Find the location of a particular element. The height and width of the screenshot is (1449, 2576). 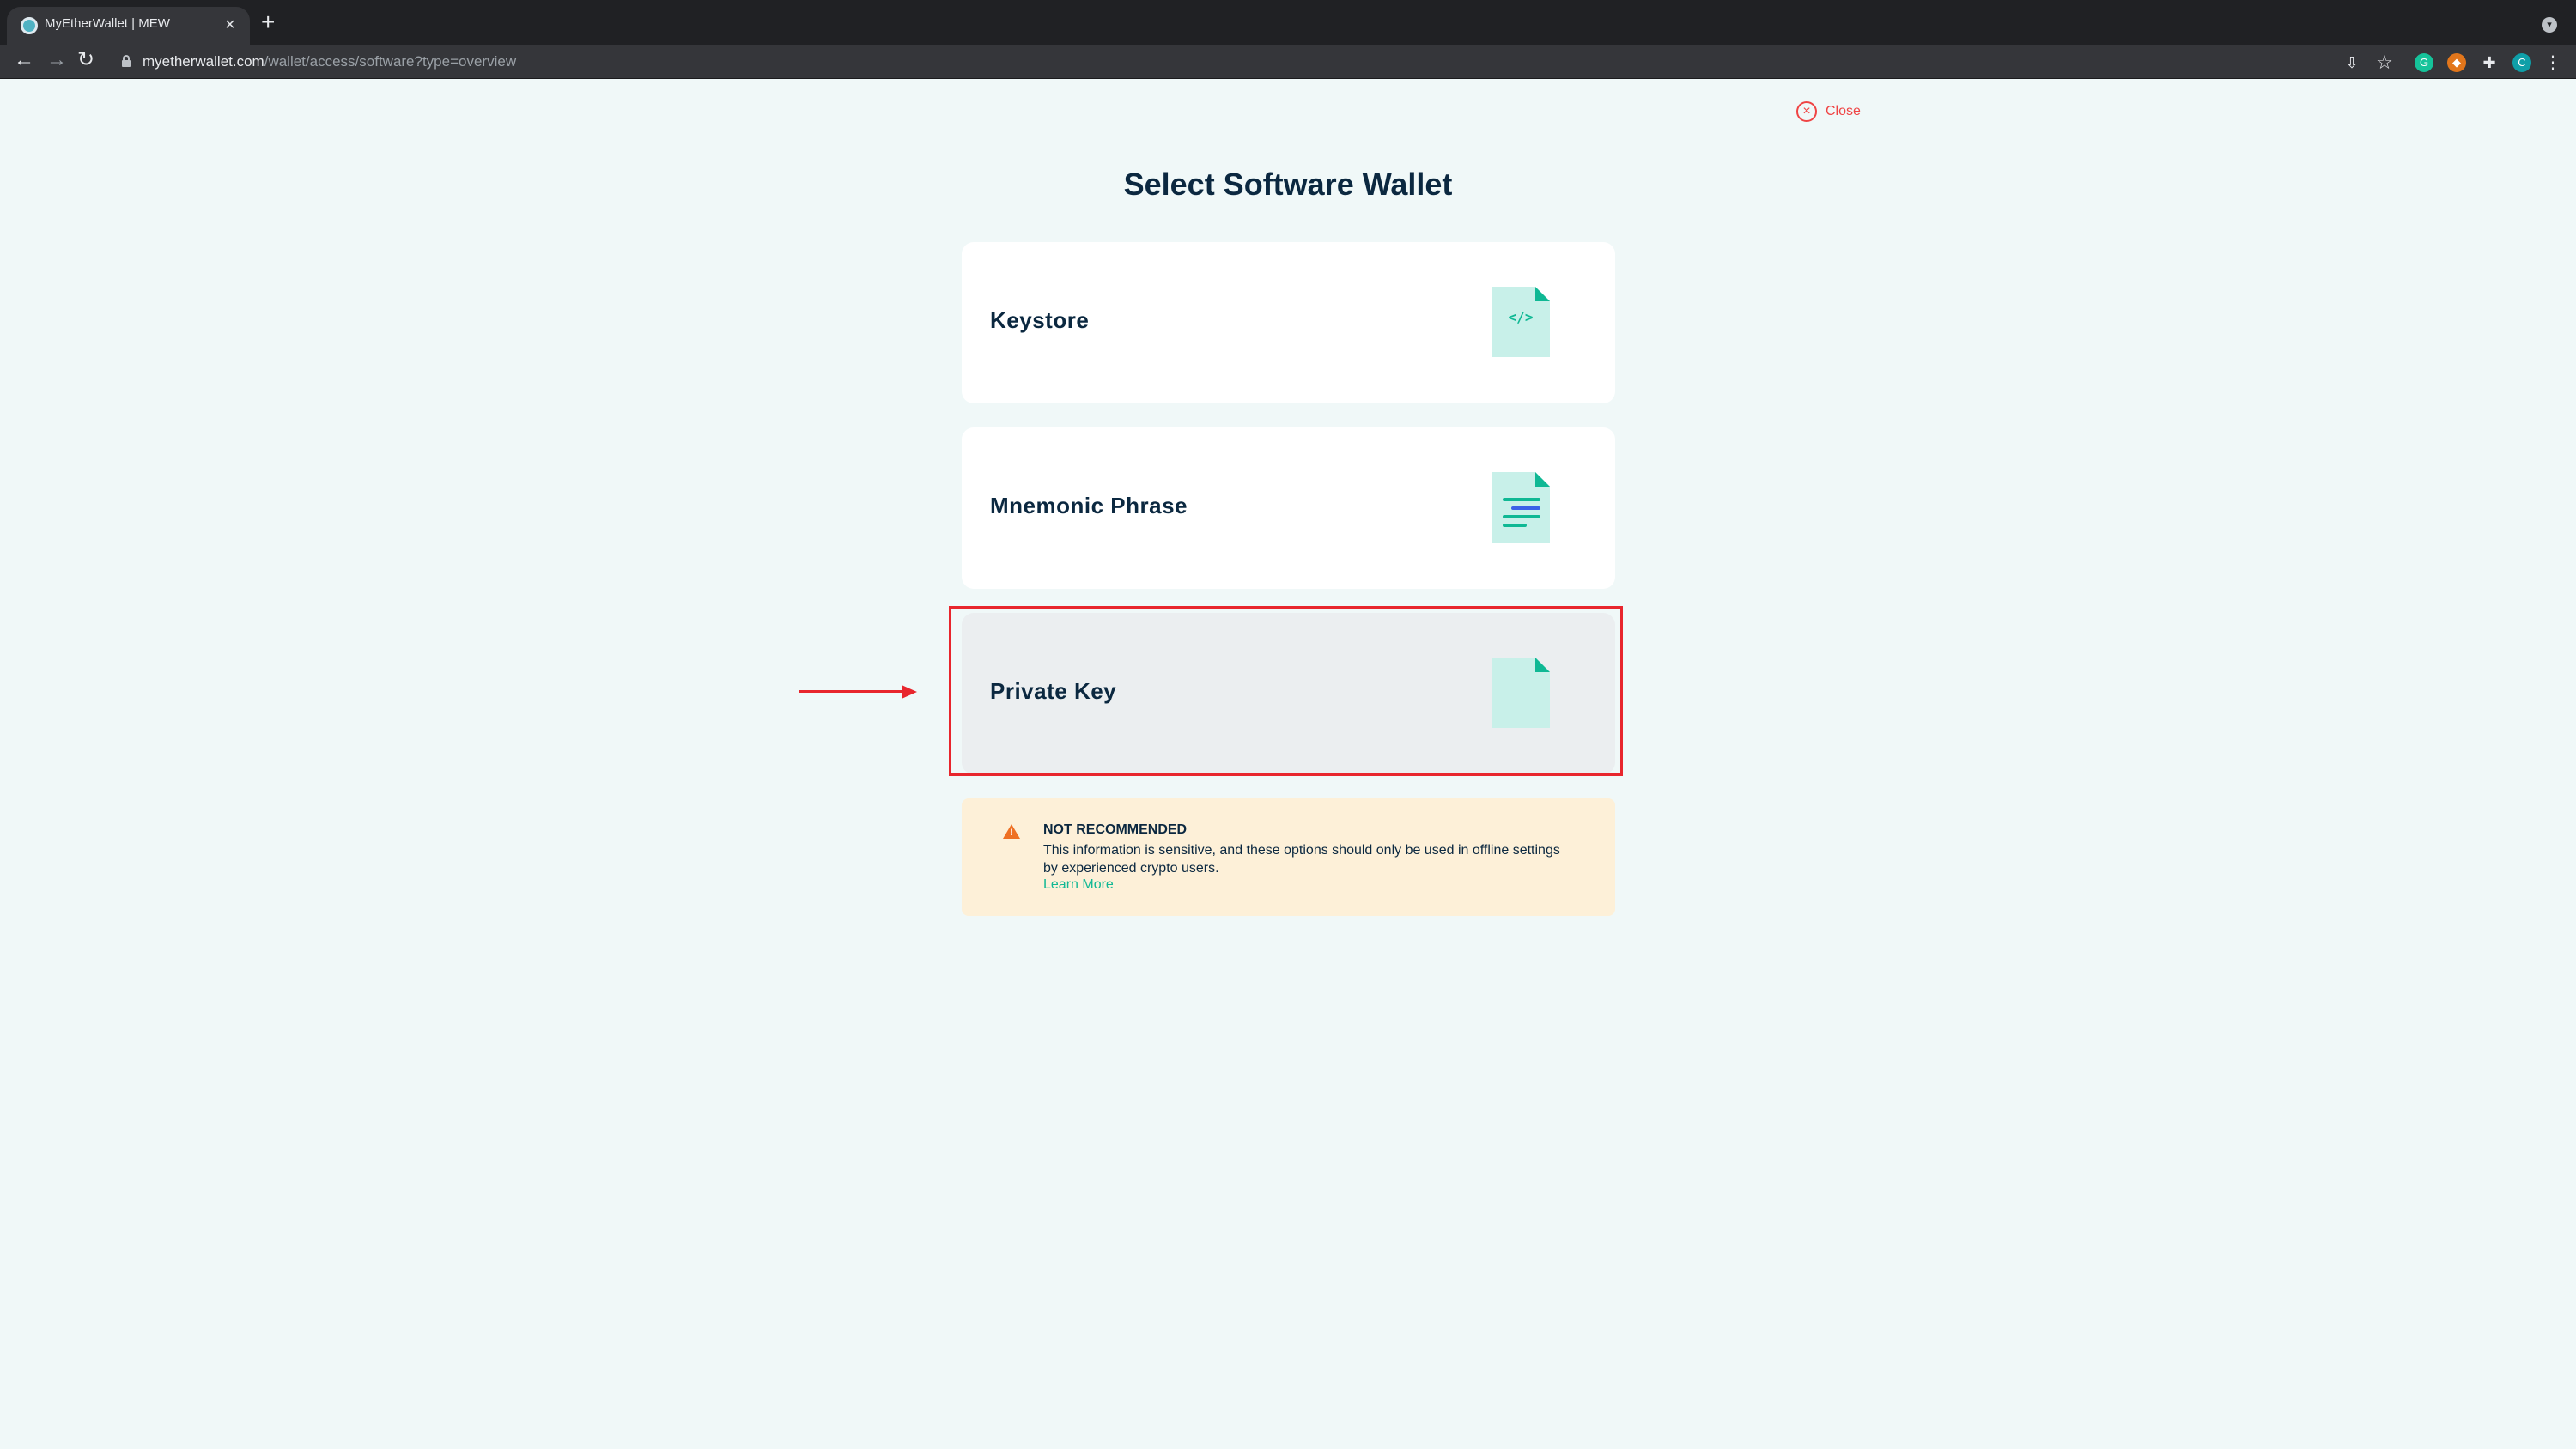

annotation-highlight-box is located at coordinates (1286, 691).